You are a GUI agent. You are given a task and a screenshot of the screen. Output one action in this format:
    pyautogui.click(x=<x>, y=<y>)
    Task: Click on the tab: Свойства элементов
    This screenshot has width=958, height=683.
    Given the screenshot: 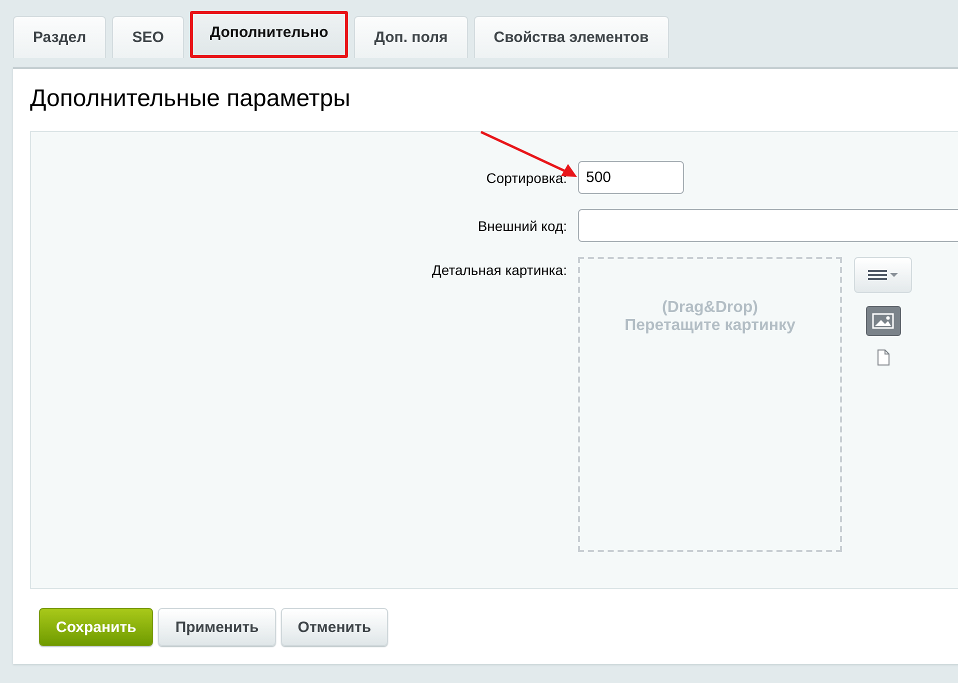 What is the action you would take?
    pyautogui.click(x=571, y=37)
    